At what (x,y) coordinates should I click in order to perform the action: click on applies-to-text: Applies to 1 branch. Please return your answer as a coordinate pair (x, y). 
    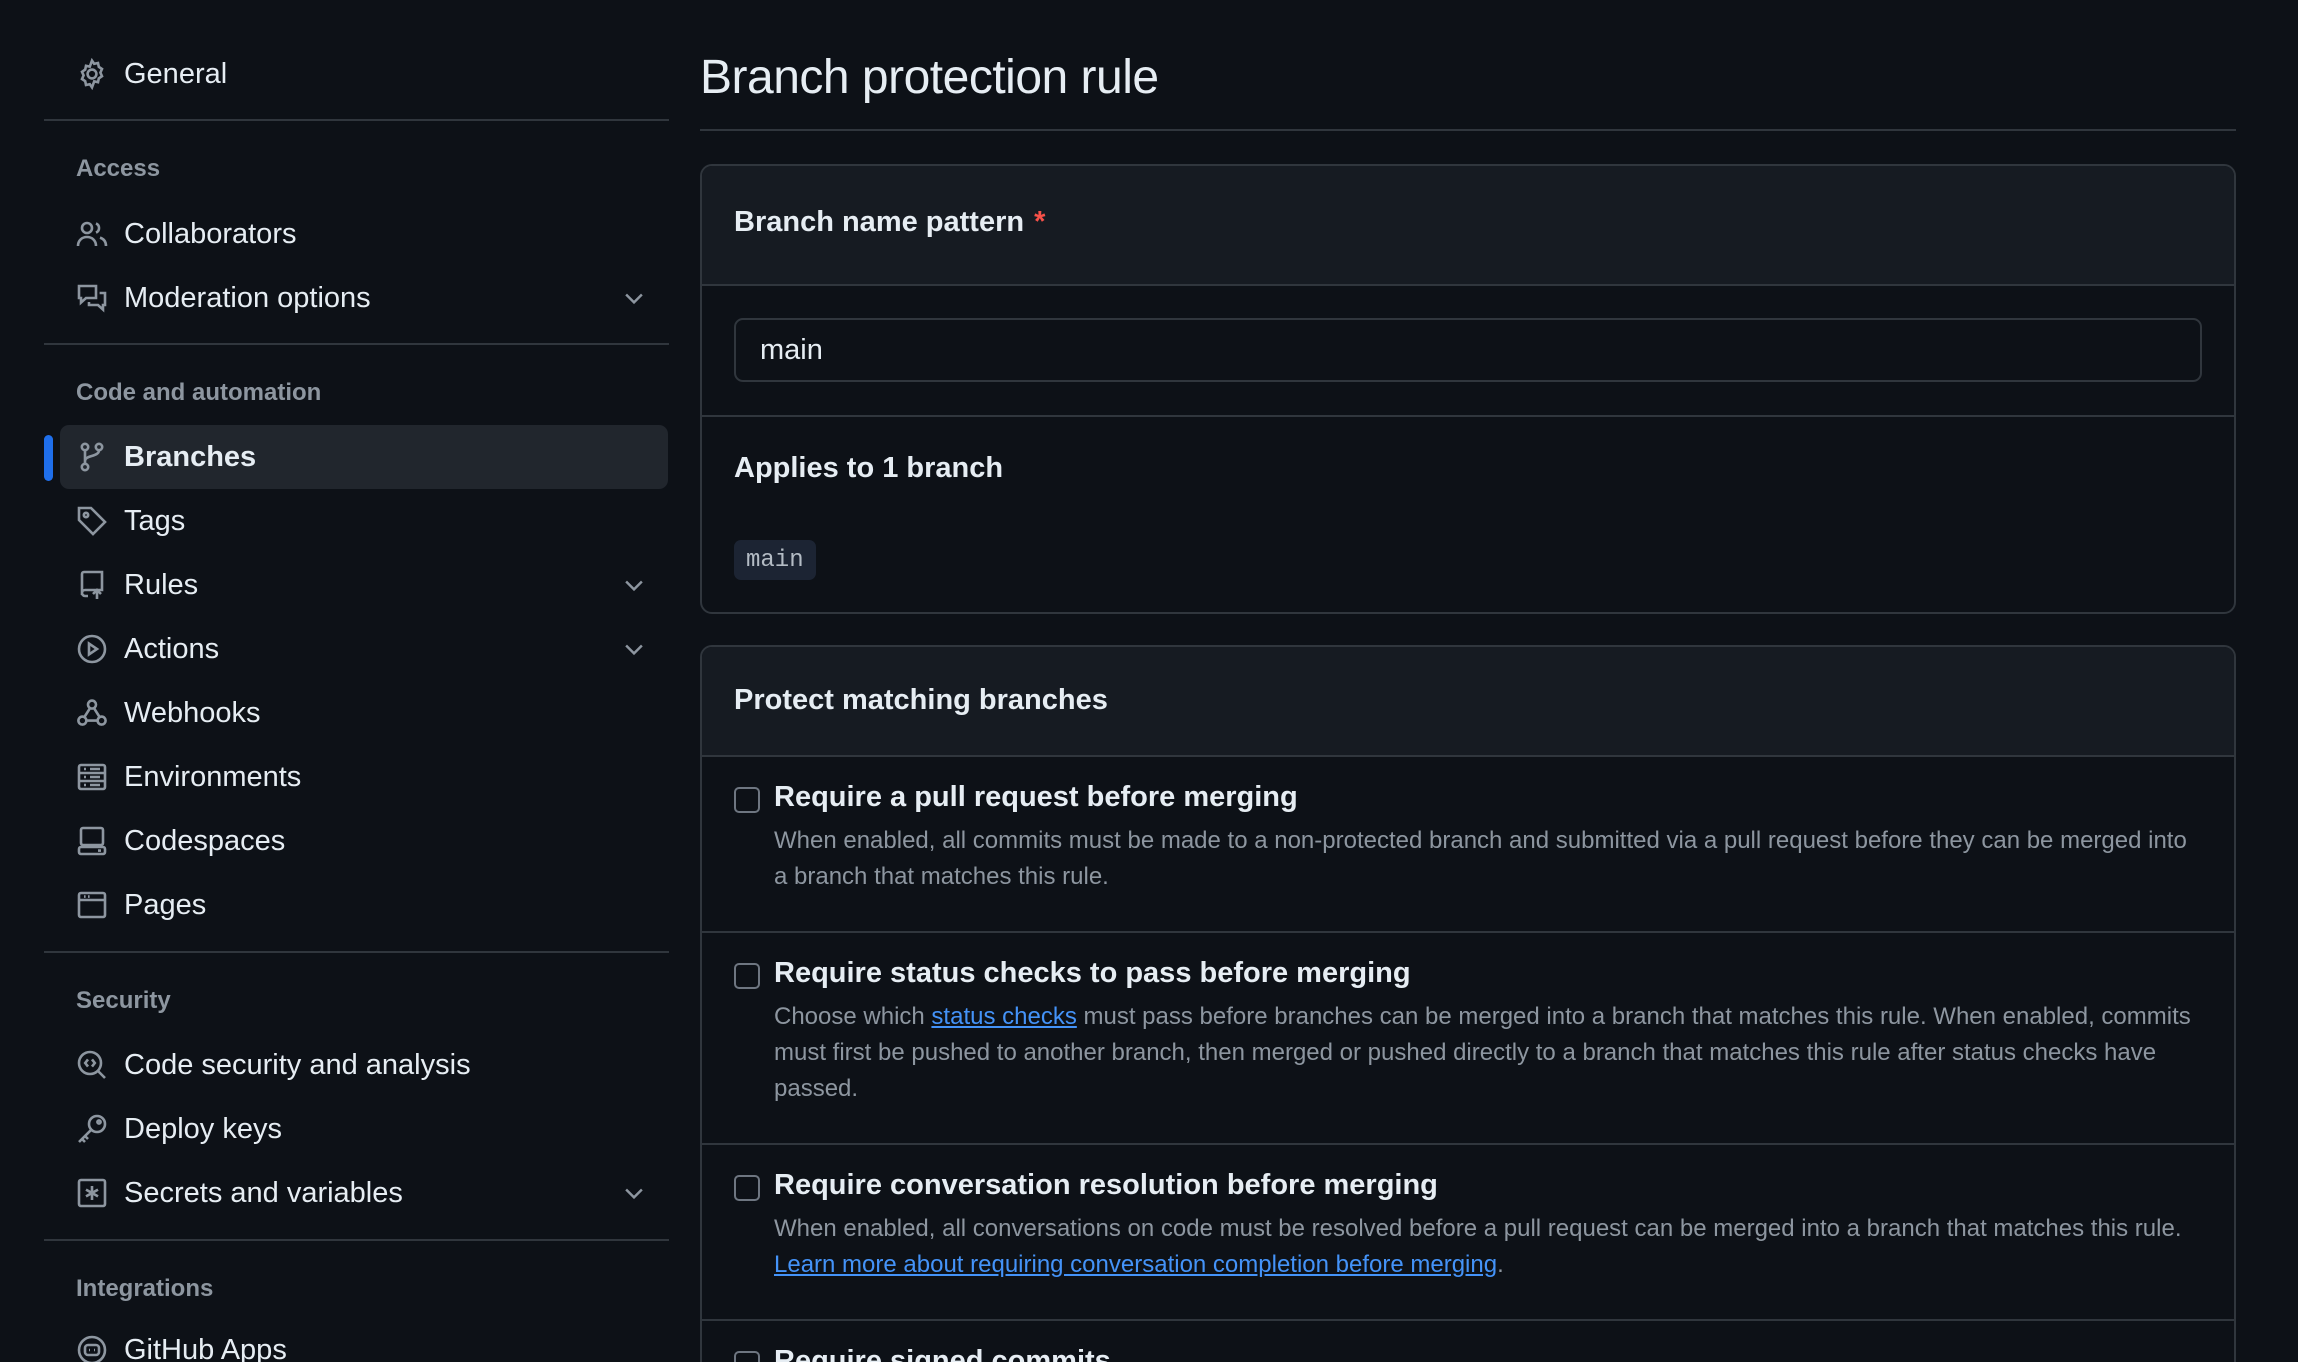
    Looking at the image, I should click on (869, 468).